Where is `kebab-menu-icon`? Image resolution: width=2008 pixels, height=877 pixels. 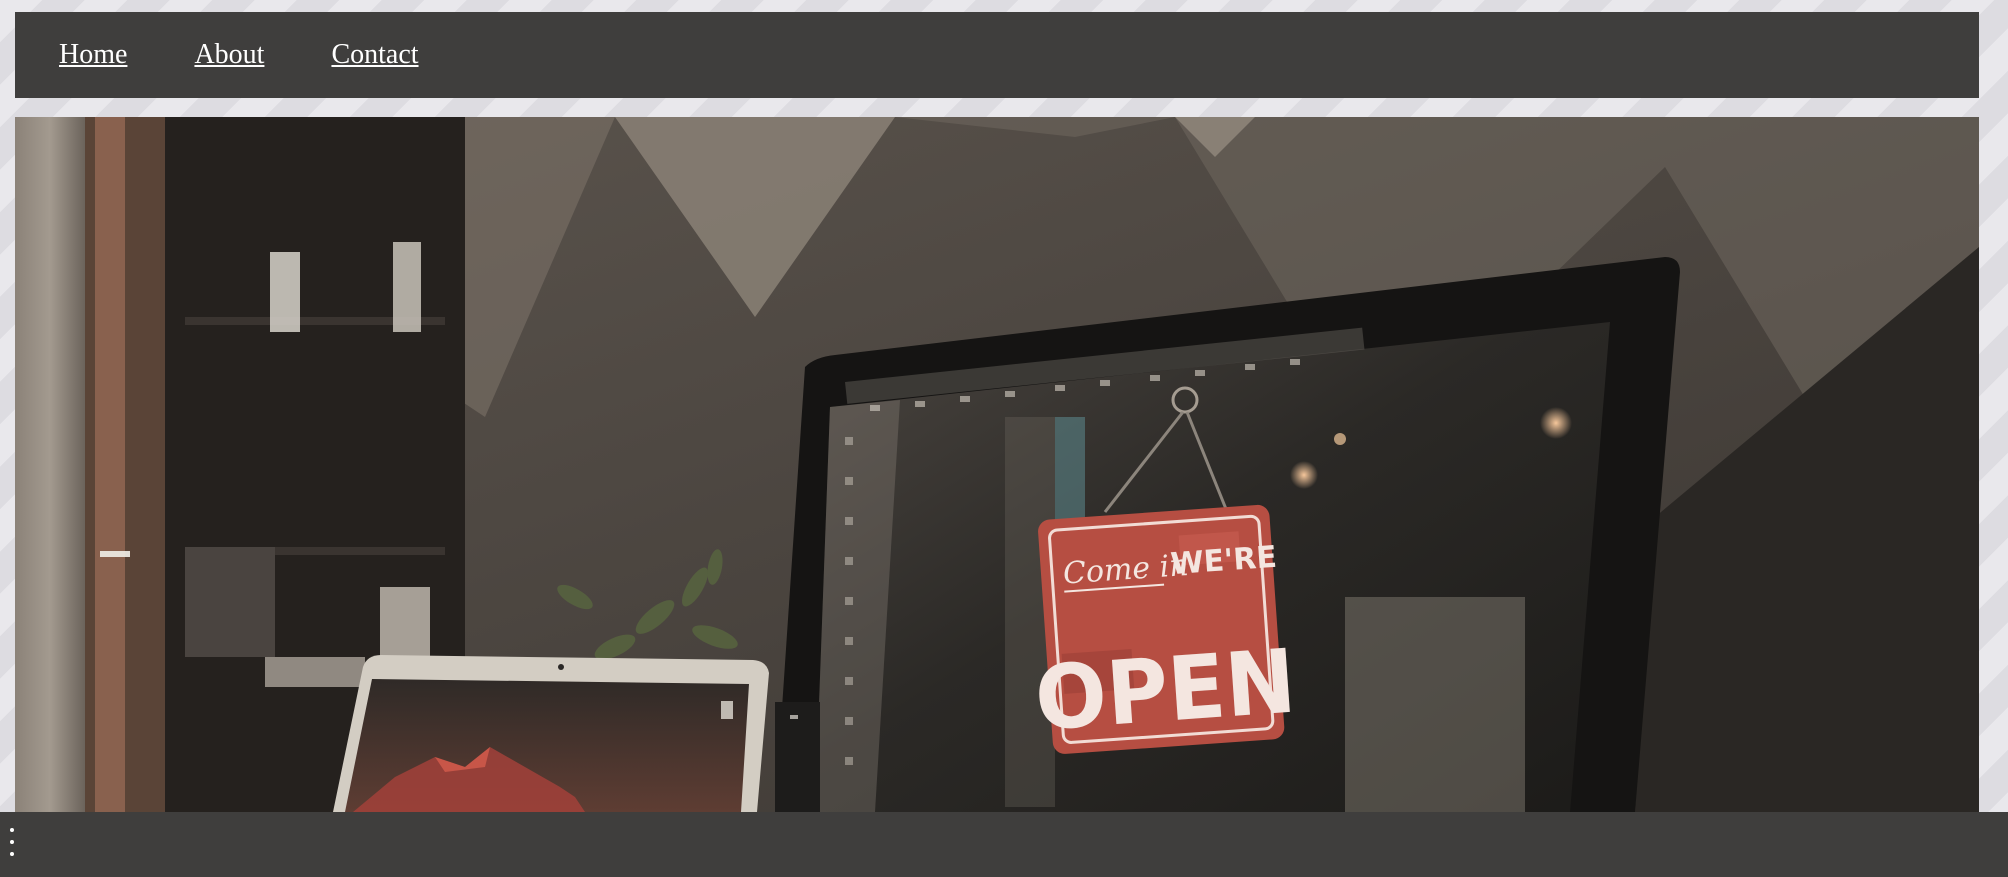 kebab-menu-icon is located at coordinates (12, 846).